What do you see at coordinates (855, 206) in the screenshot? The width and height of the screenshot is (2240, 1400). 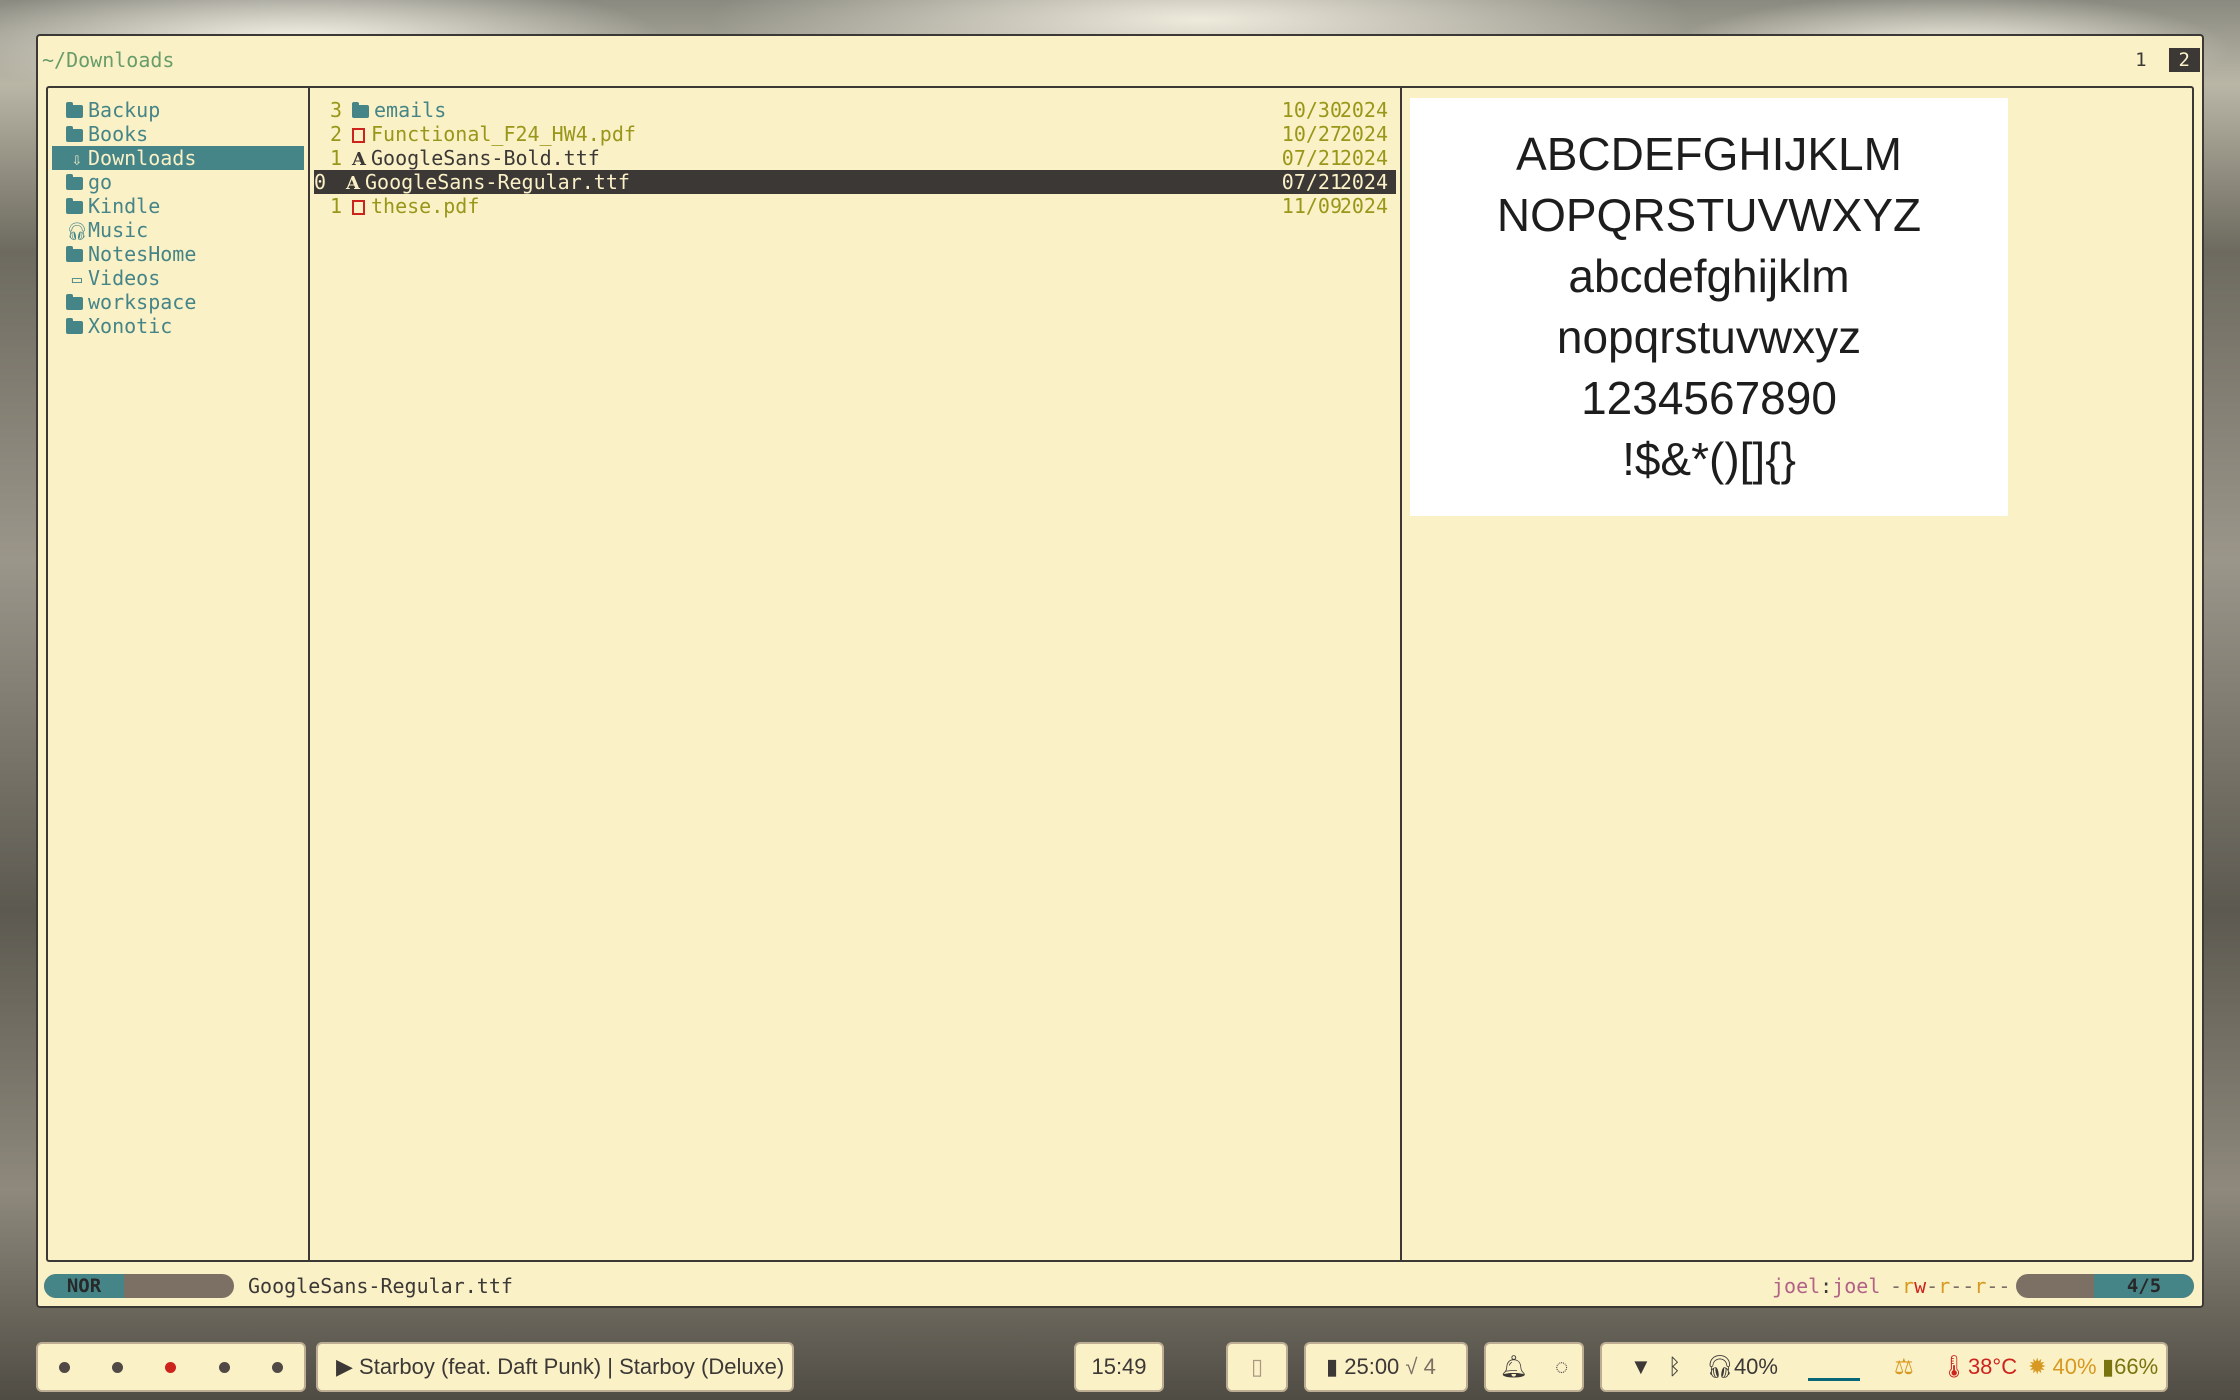 I see `file-row: 1 these.pdf 11/09 2024` at bounding box center [855, 206].